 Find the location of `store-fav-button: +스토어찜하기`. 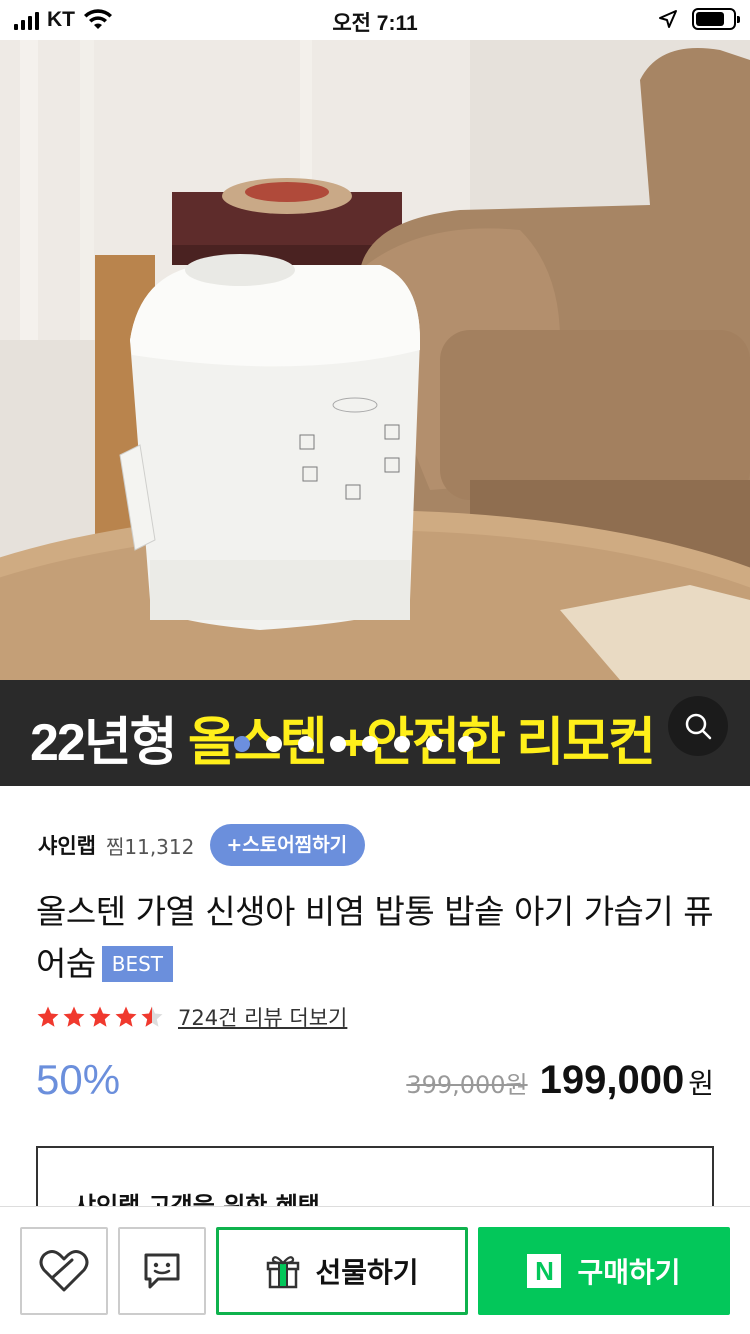

store-fav-button: +스토어찜하기 is located at coordinates (288, 845).